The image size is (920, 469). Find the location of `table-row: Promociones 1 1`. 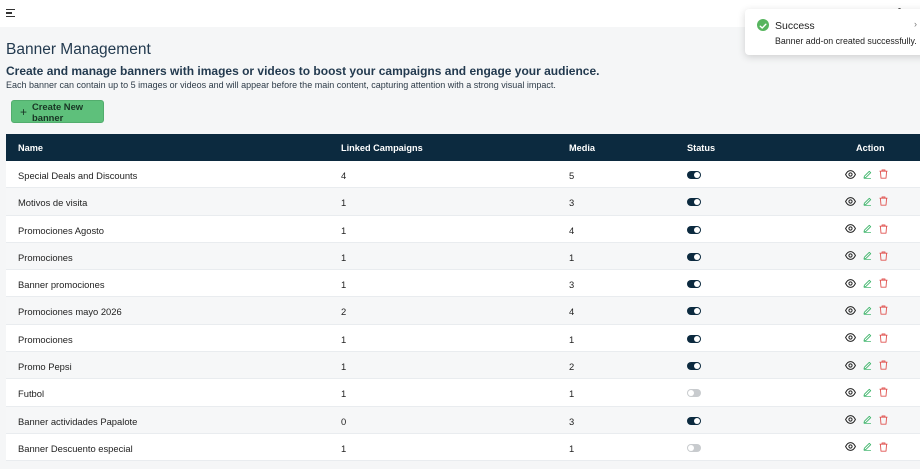

table-row: Promociones 1 1 is located at coordinates (463, 338).